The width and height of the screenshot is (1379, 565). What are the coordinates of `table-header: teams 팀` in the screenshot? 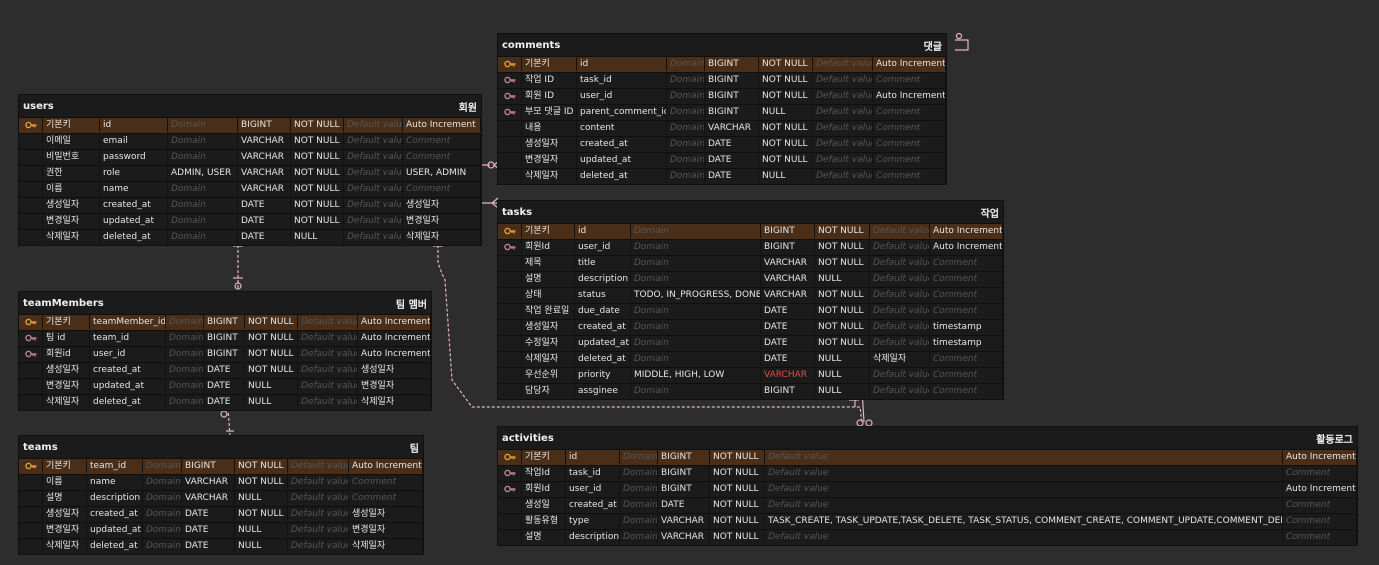 It's located at (221, 447).